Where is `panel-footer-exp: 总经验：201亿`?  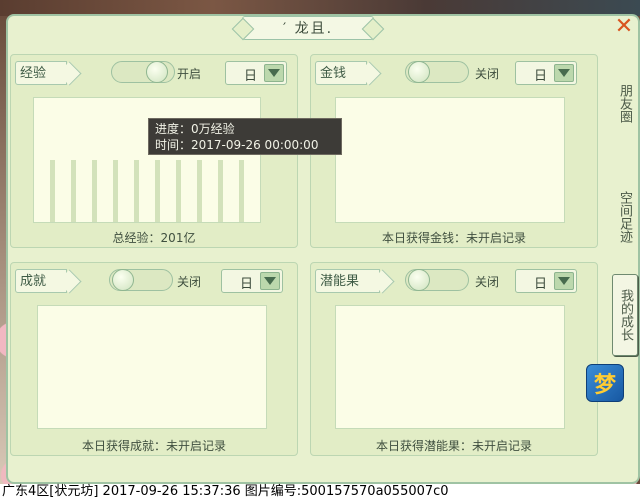 panel-footer-exp: 总经验：201亿 is located at coordinates (154, 238).